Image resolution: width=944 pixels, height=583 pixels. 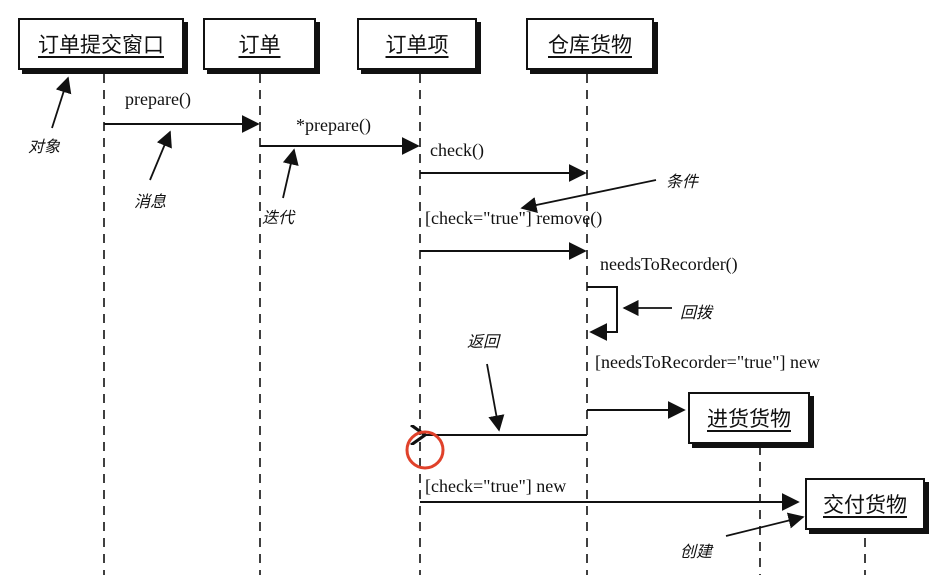 I want to click on object-delivery-goods-label: 交付货物, so click(x=865, y=505).